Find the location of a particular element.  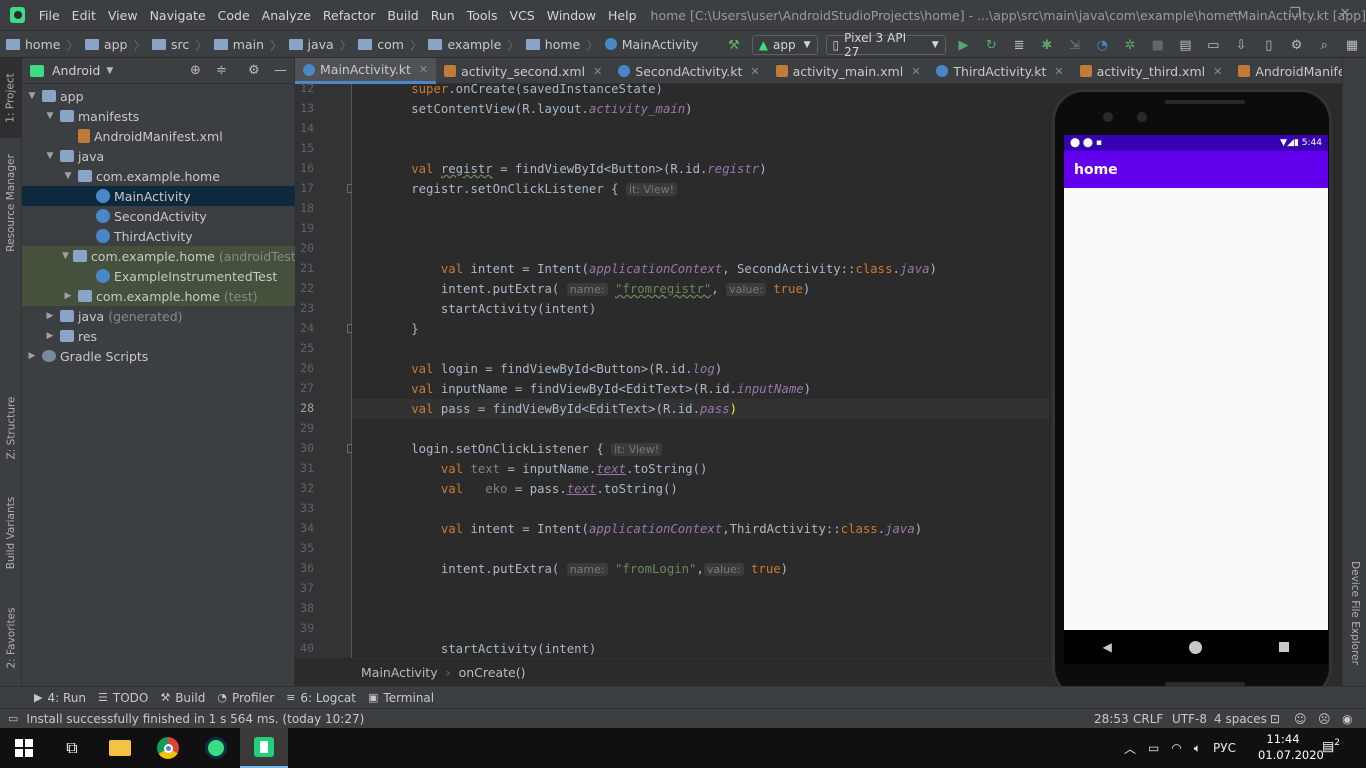

project-view-select: Android is located at coordinates (76, 70).